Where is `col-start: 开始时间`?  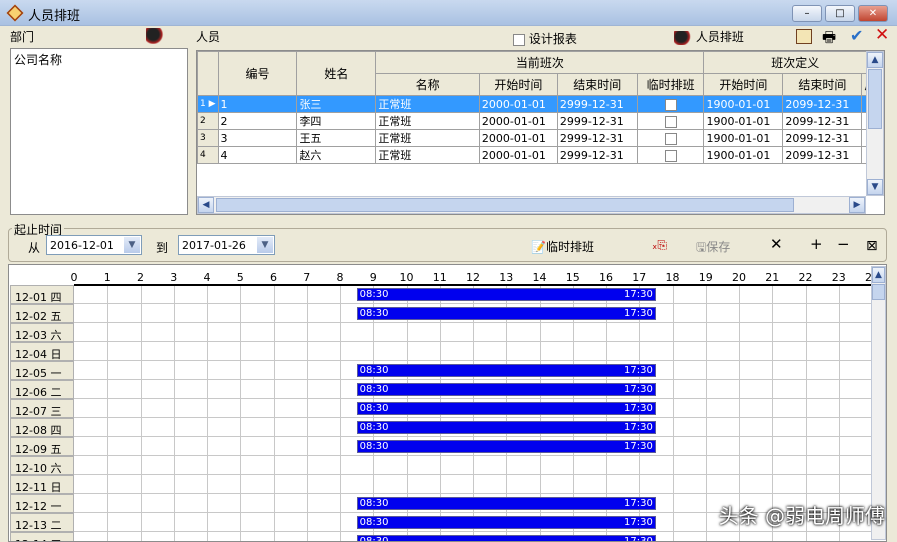 col-start: 开始时间 is located at coordinates (518, 84).